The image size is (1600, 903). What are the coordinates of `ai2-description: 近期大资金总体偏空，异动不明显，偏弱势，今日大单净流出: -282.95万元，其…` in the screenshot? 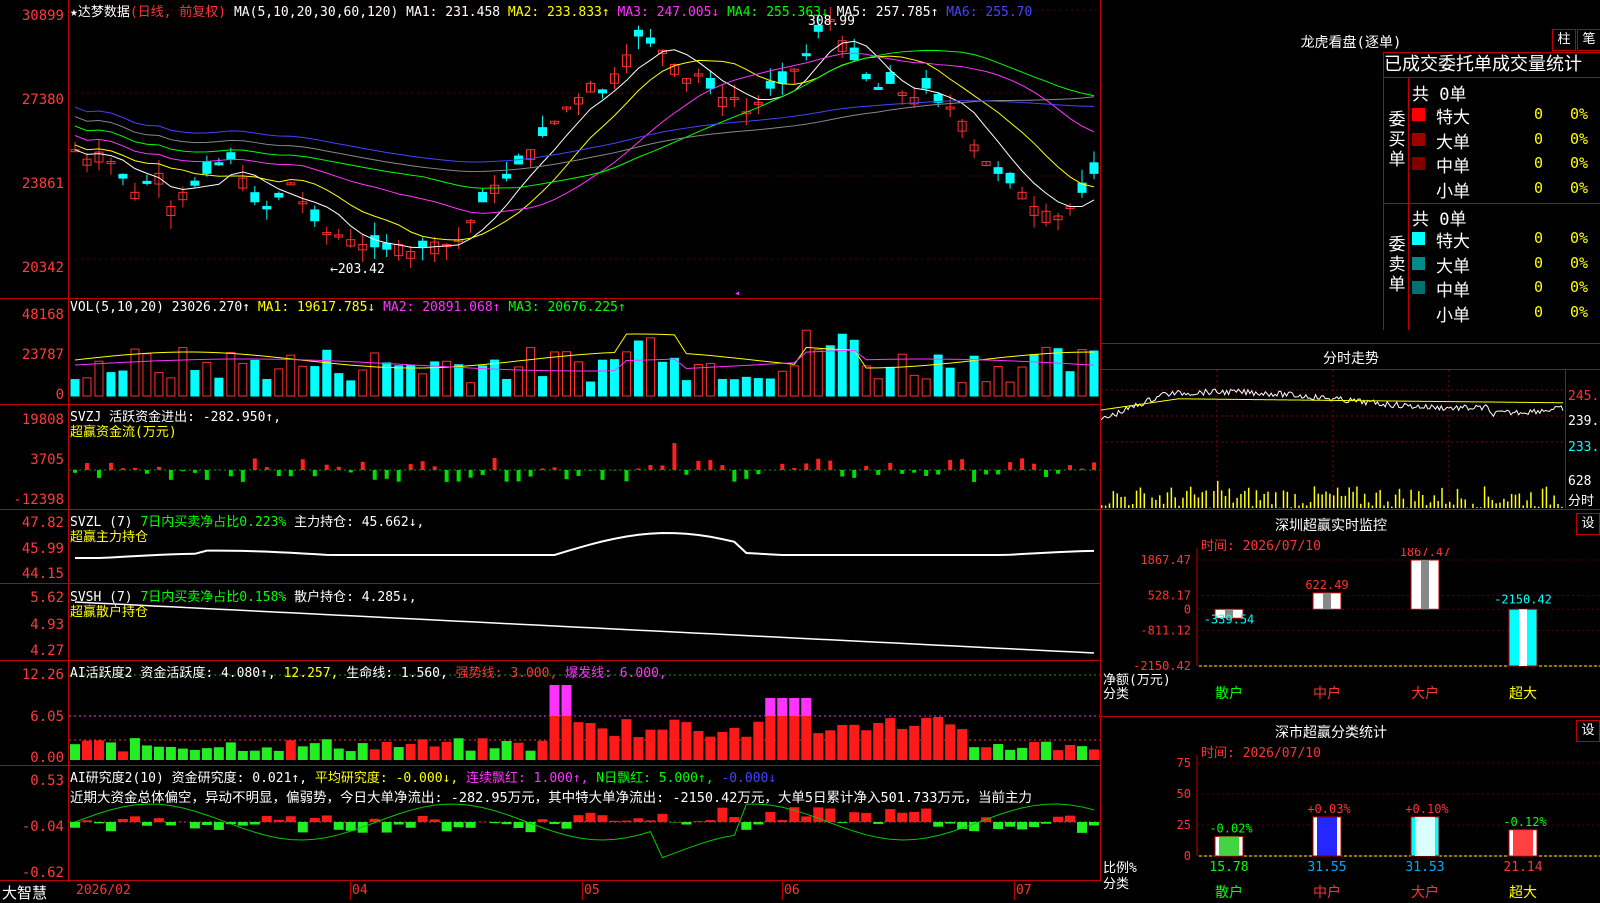 It's located at (584, 796).